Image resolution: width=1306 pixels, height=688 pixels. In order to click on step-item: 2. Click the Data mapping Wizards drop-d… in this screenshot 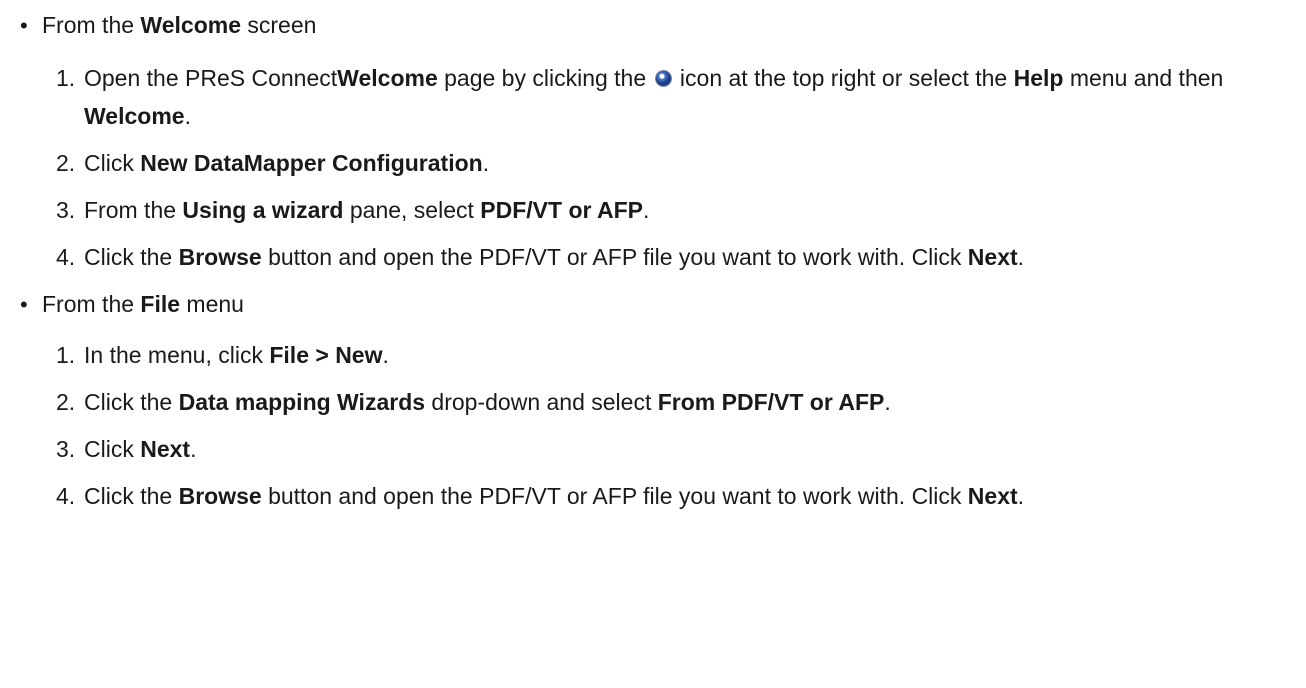, I will do `click(653, 402)`.